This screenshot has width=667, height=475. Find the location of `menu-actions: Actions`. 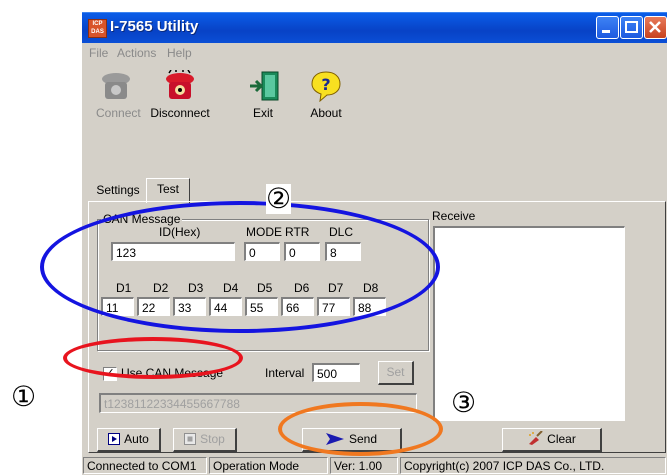

menu-actions: Actions is located at coordinates (136, 53).